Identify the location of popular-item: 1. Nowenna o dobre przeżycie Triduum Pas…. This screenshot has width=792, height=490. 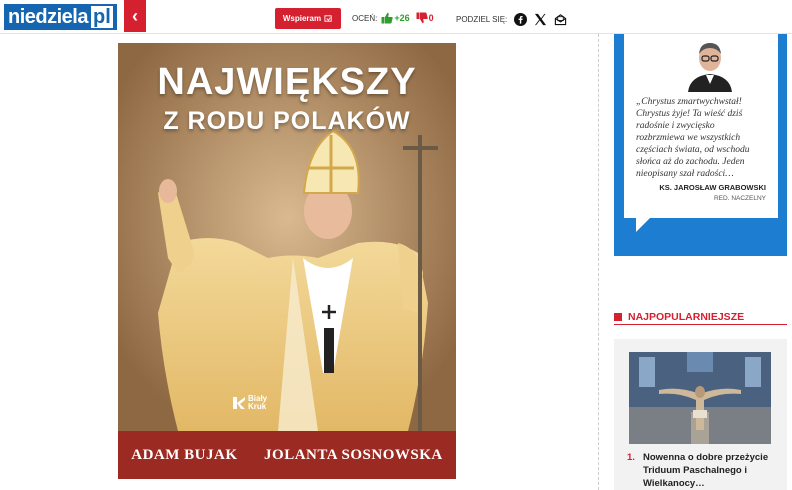
(700, 414).